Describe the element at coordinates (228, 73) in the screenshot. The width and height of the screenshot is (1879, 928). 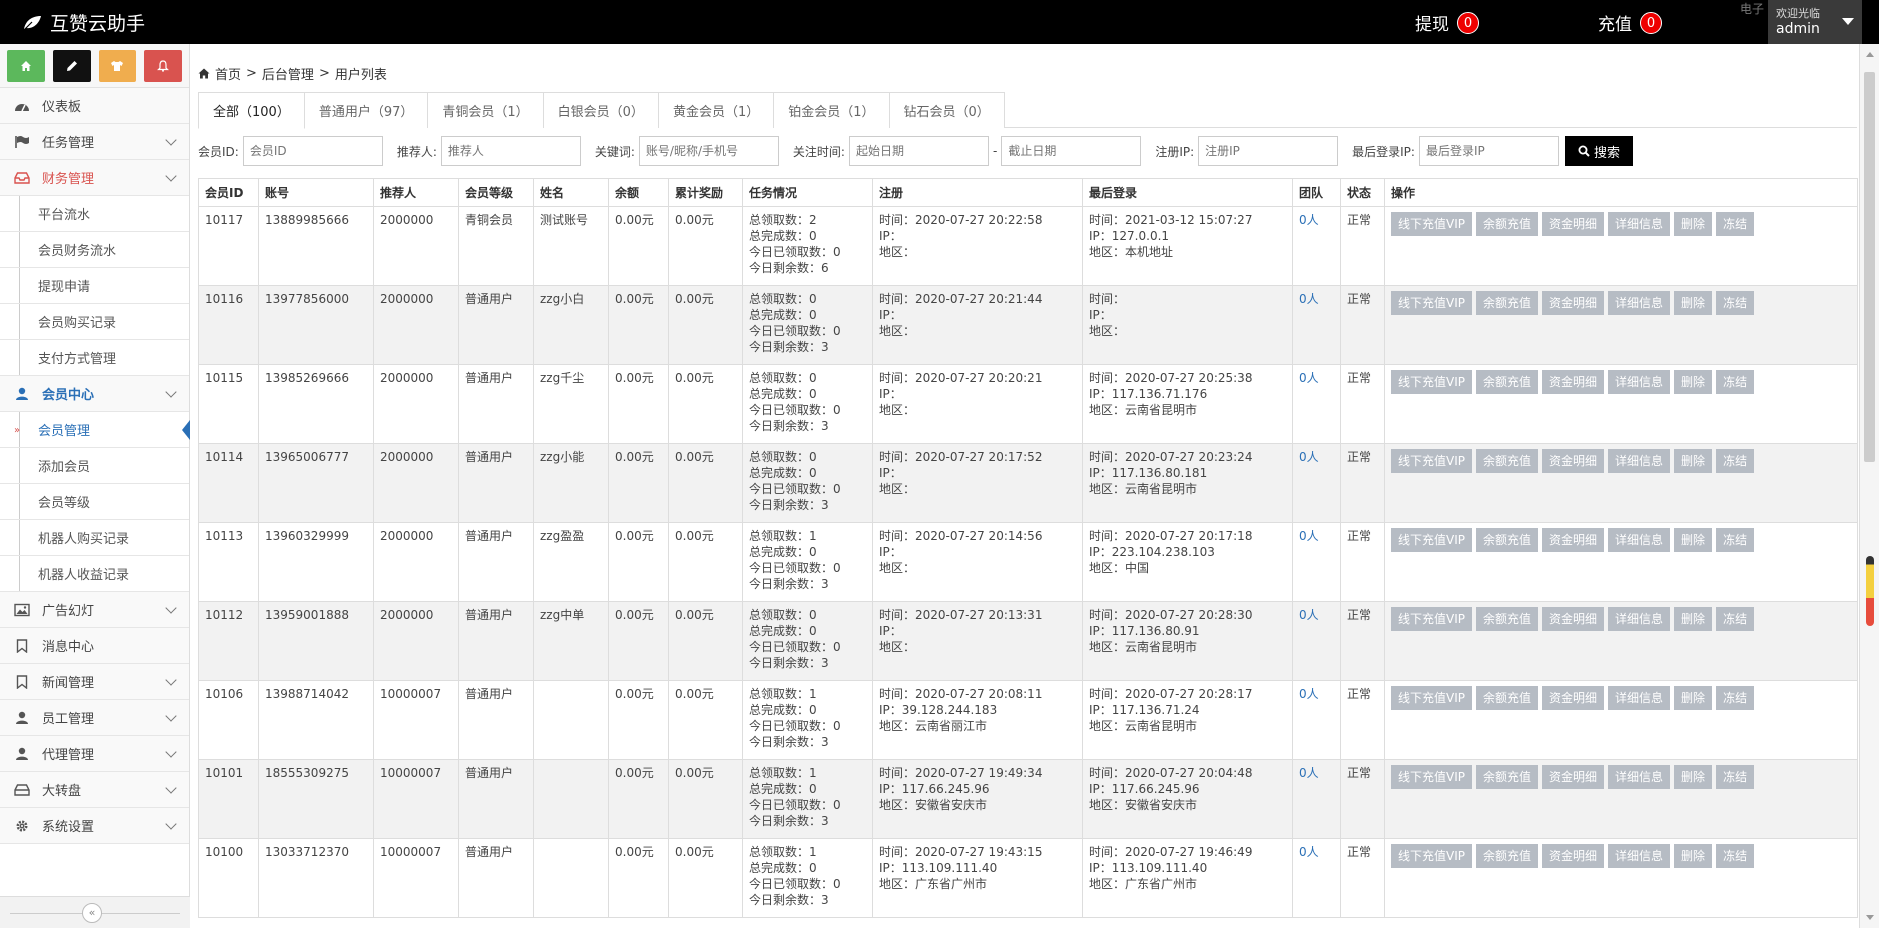
I see `breadcrumb-home: 首页` at that location.